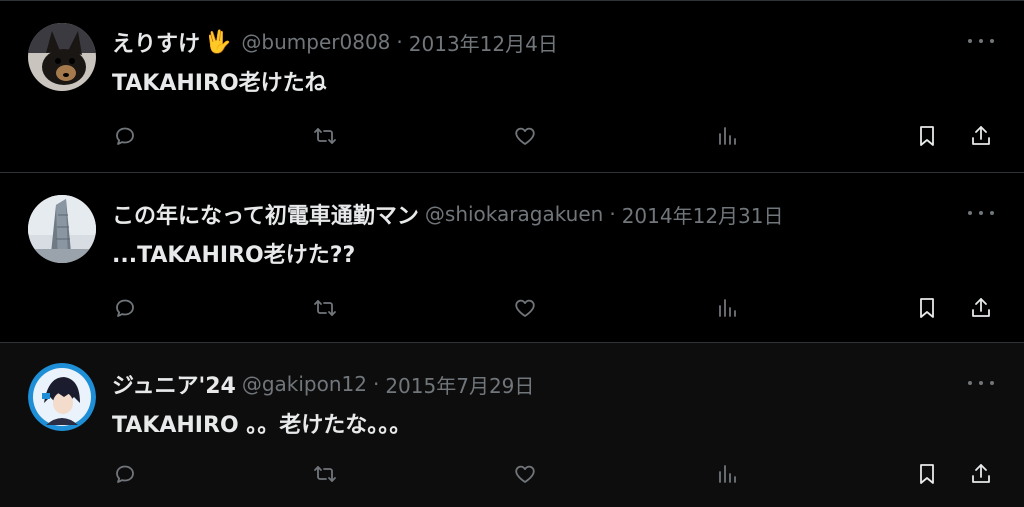 The image size is (1024, 507). What do you see at coordinates (315, 42) in the screenshot?
I see `user-handle: @bumper0808` at bounding box center [315, 42].